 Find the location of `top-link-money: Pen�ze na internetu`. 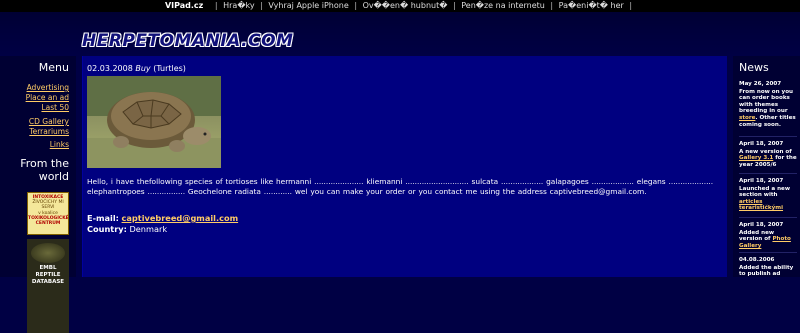

top-link-money: Pen�ze na internetu is located at coordinates (503, 5).